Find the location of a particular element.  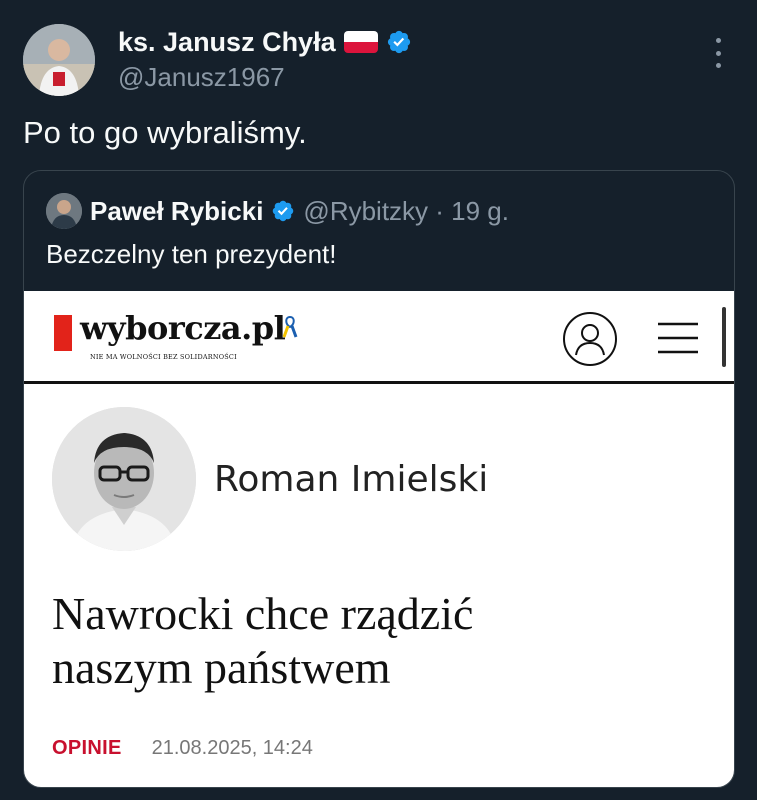

quoted-tweet-header: Paweł Rybicki @Rybitzky · 19 g. is located at coordinates (277, 211).